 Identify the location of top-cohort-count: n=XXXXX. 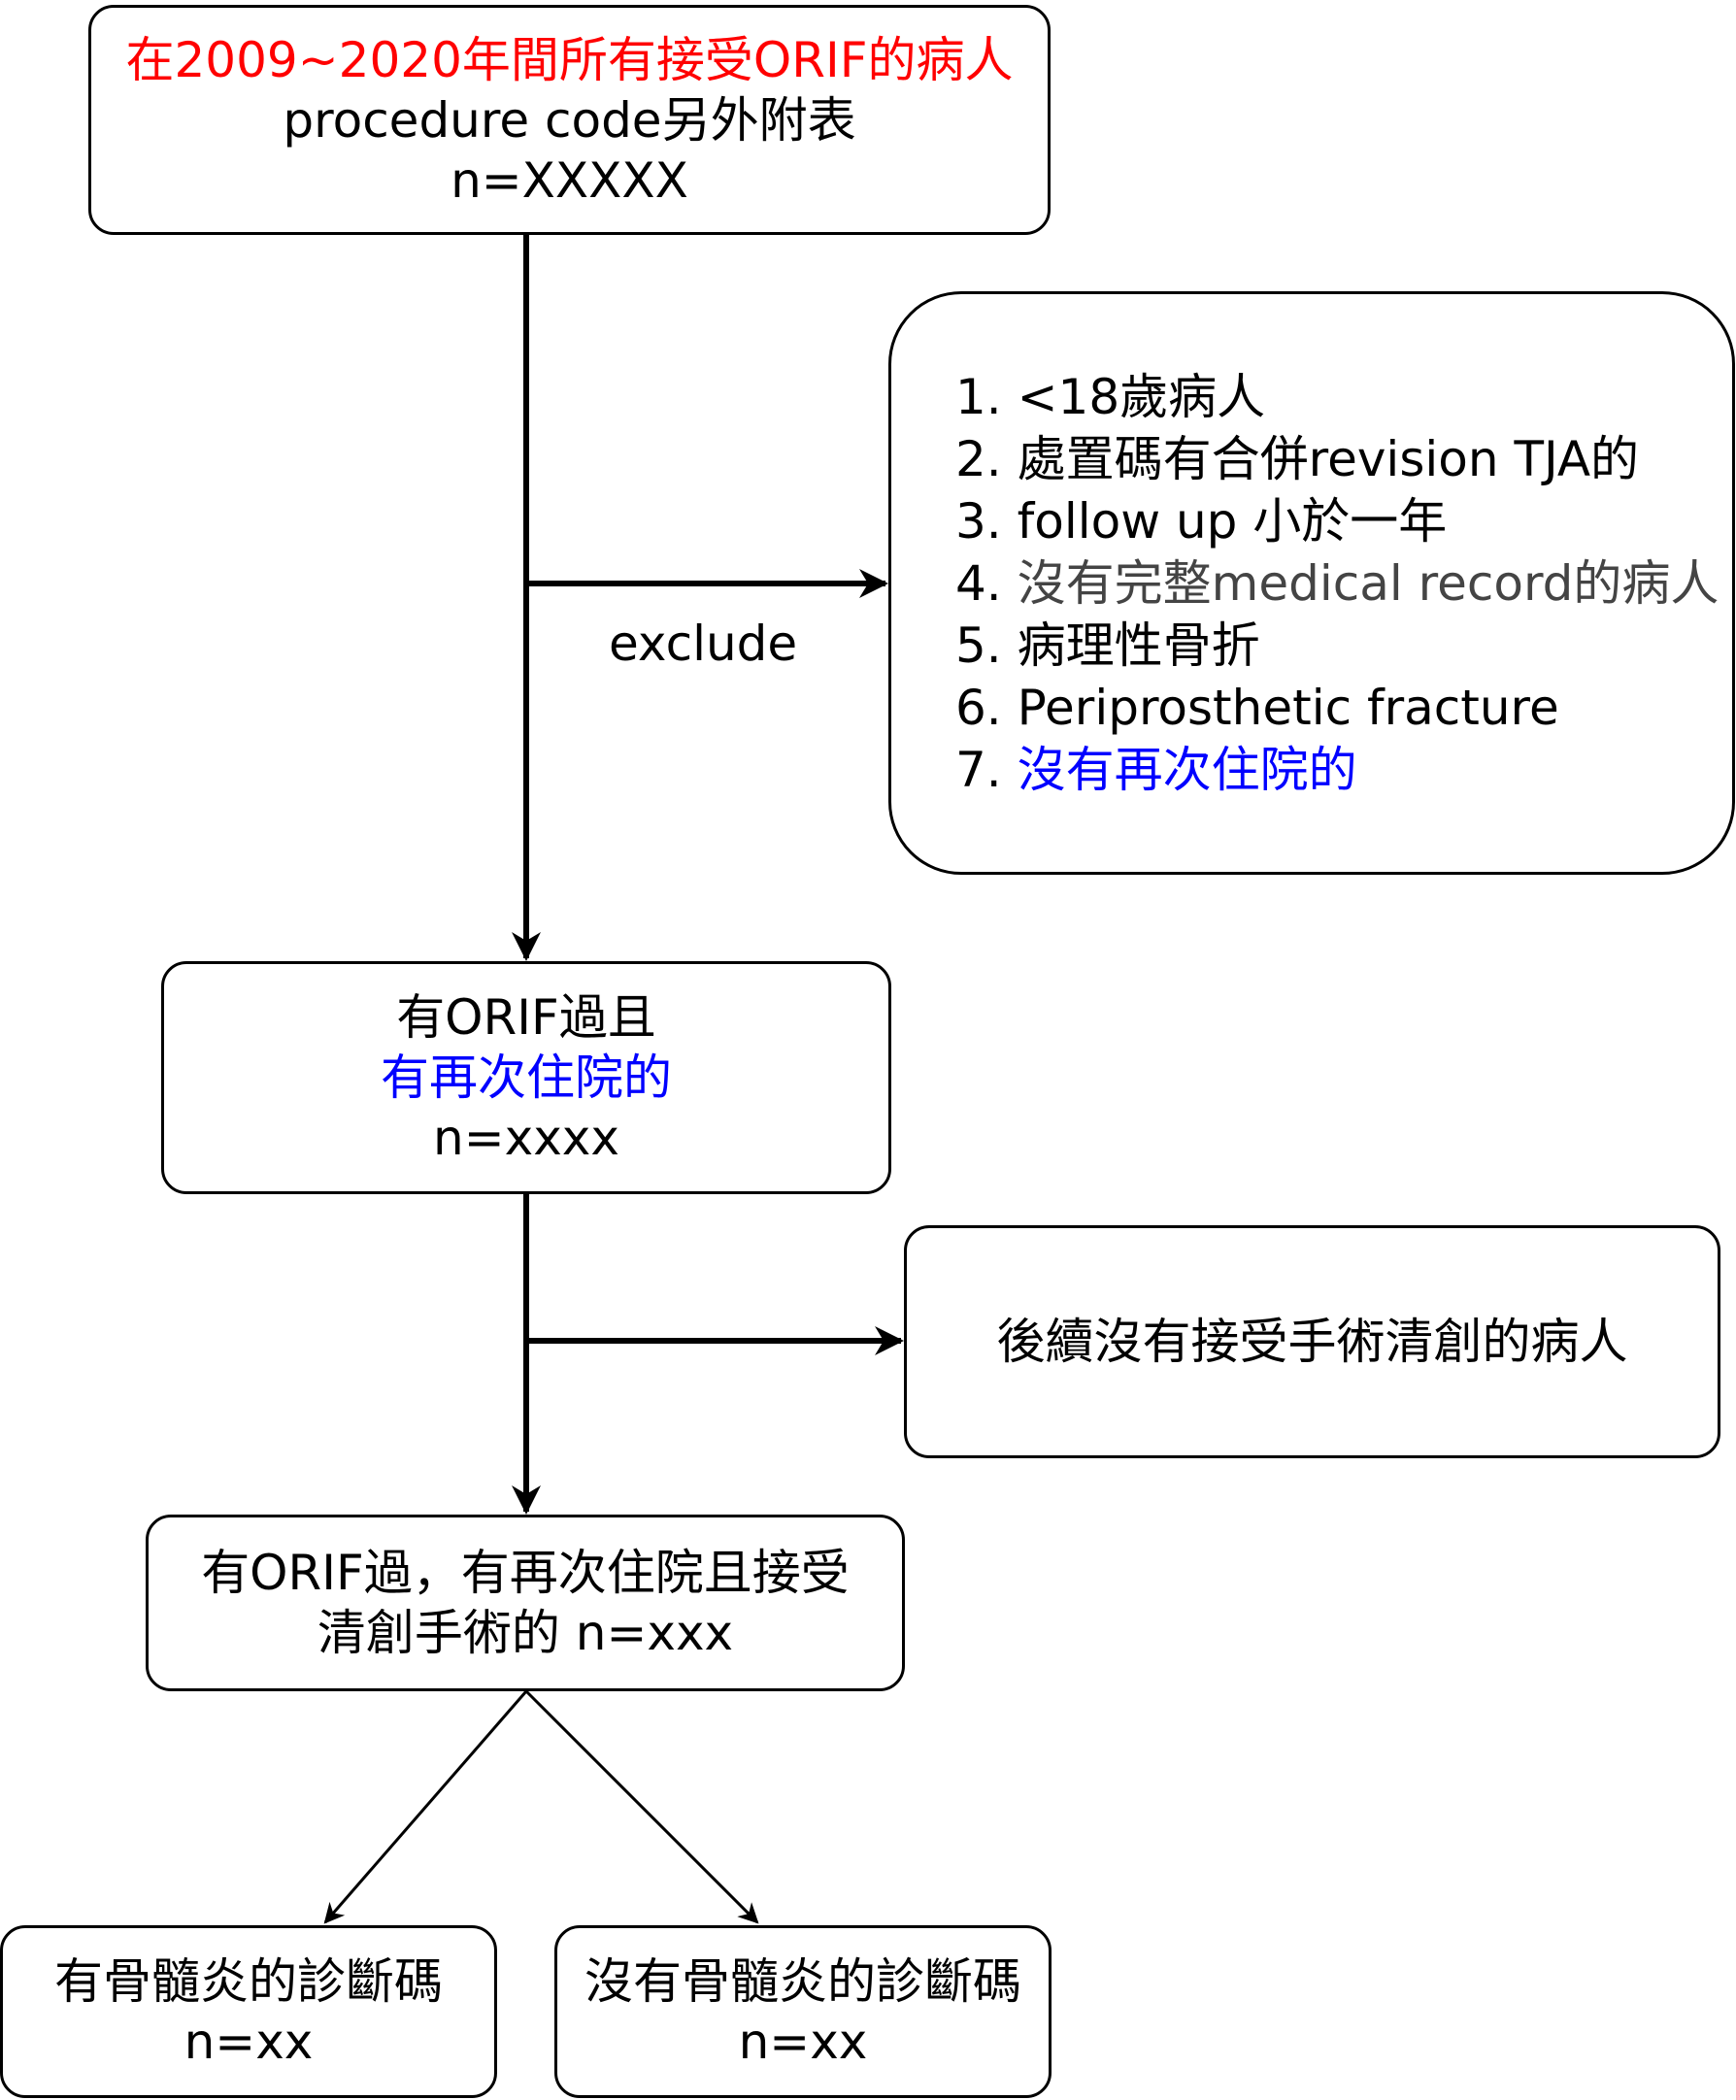
(570, 180).